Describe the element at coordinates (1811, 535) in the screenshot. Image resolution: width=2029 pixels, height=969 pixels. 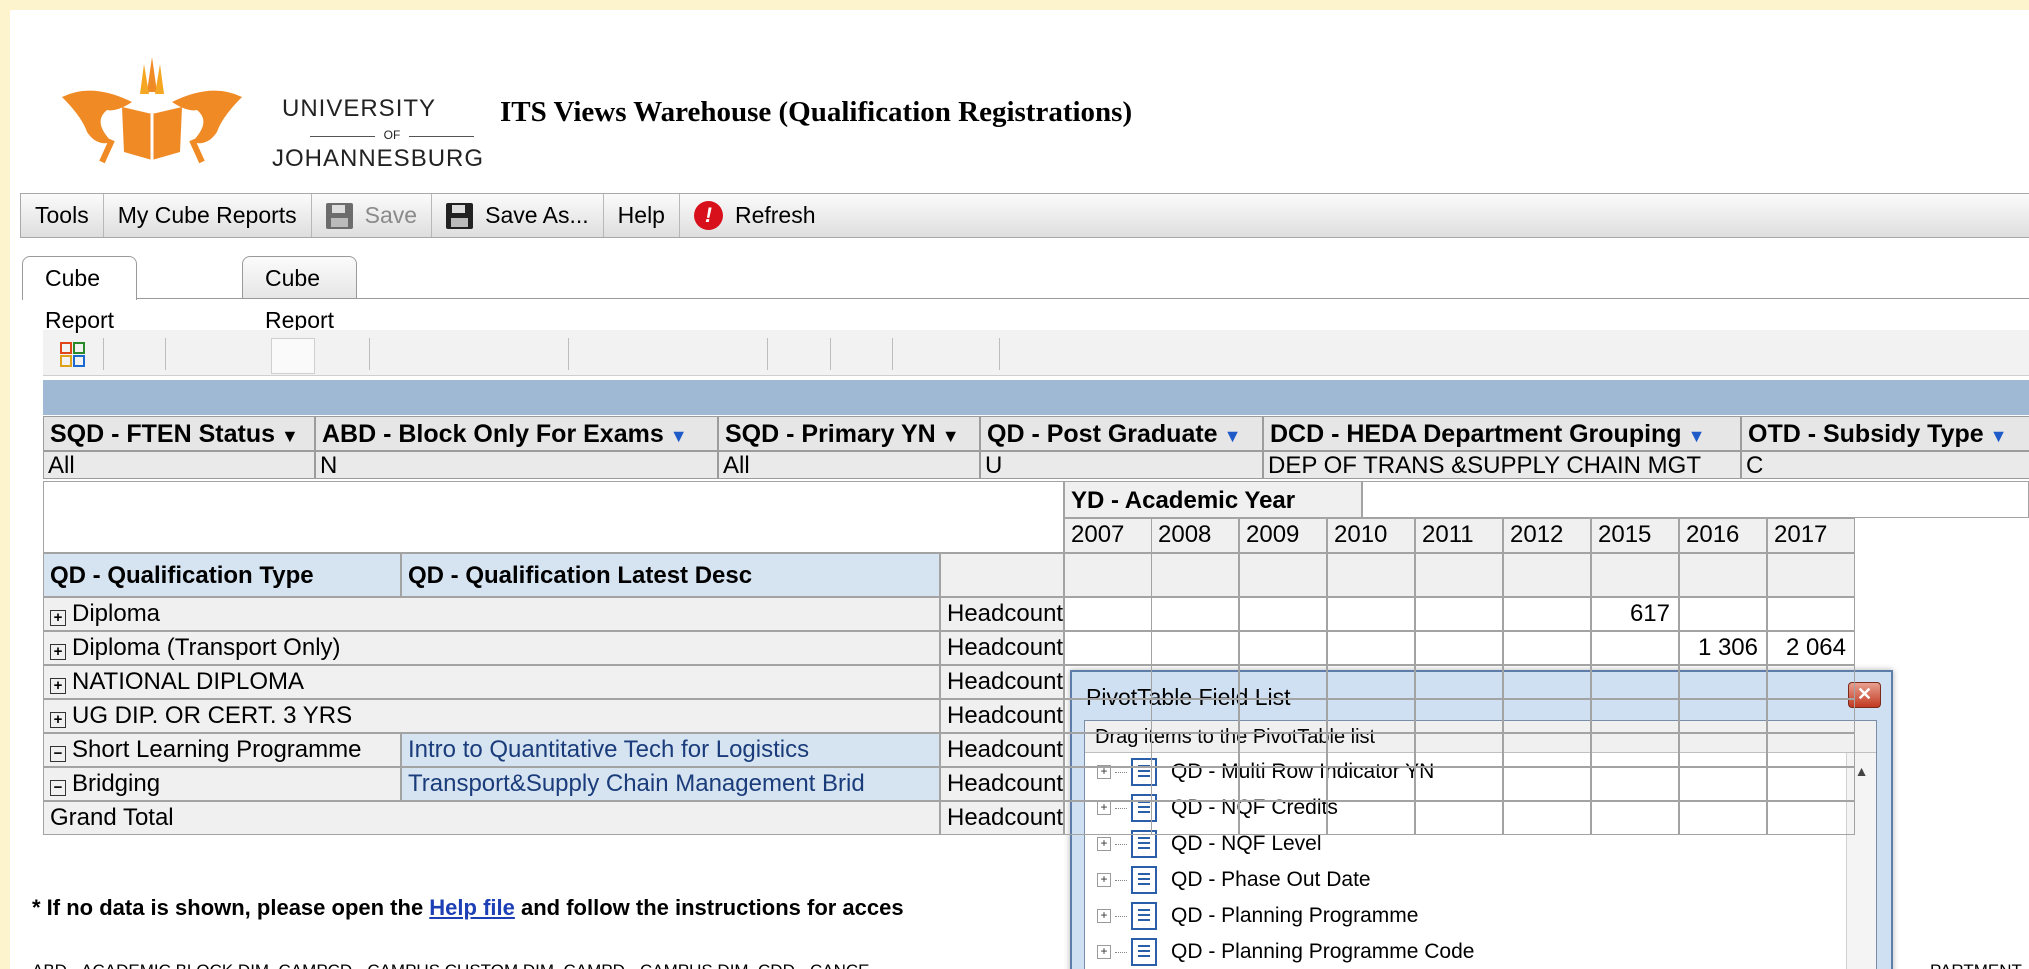
I see `year-header: 2017` at that location.